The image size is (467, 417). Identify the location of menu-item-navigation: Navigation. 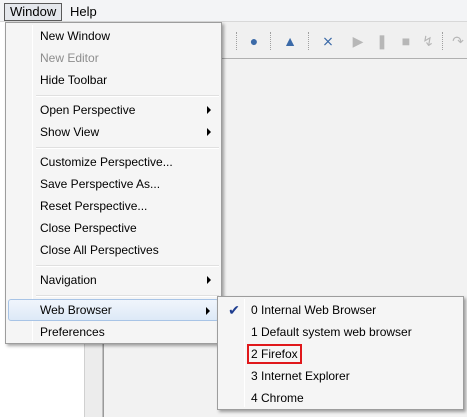
(113, 280).